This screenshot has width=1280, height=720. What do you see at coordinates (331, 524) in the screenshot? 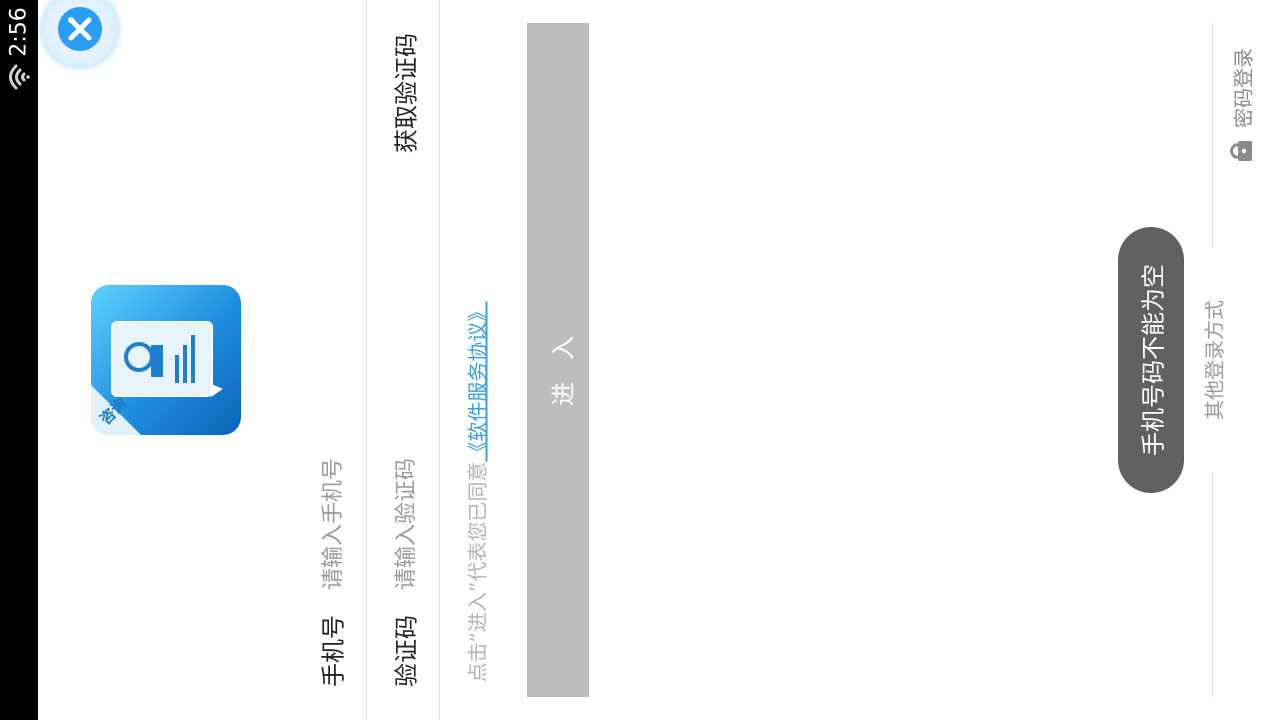
I see `phone-input: 请输入手机号` at bounding box center [331, 524].